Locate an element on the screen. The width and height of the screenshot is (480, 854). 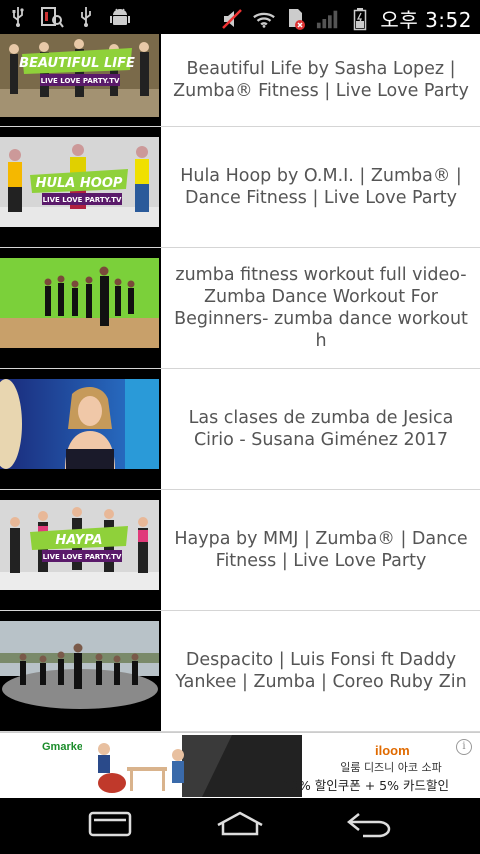
navigation-bar is located at coordinates (240, 826).